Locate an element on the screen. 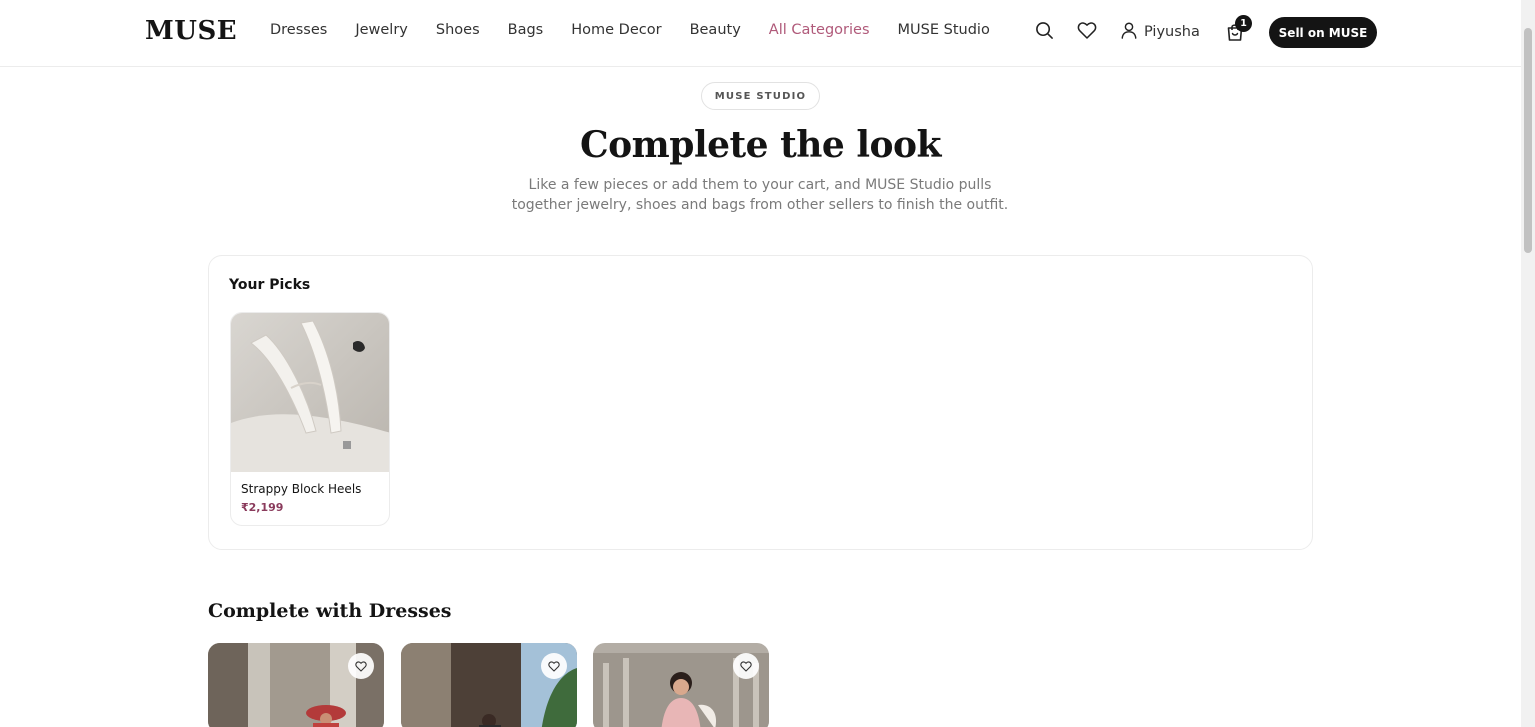 This screenshot has height=727, width=1535. nav-all-categories: All Categories is located at coordinates (819, 30).